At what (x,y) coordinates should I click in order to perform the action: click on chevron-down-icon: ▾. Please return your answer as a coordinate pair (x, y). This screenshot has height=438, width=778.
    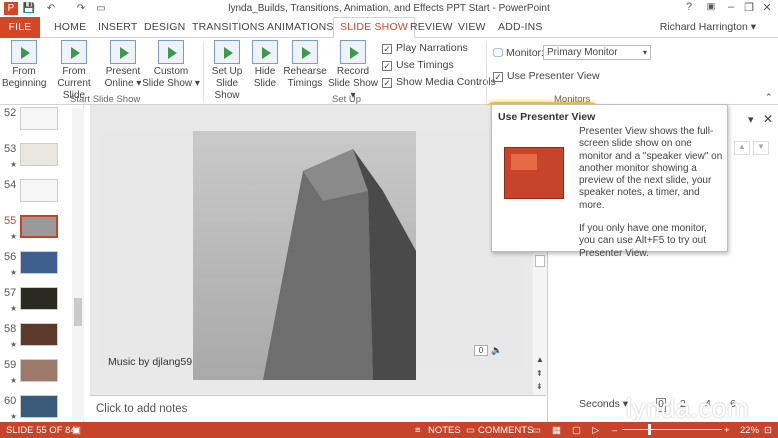
    Looking at the image, I should click on (644, 52).